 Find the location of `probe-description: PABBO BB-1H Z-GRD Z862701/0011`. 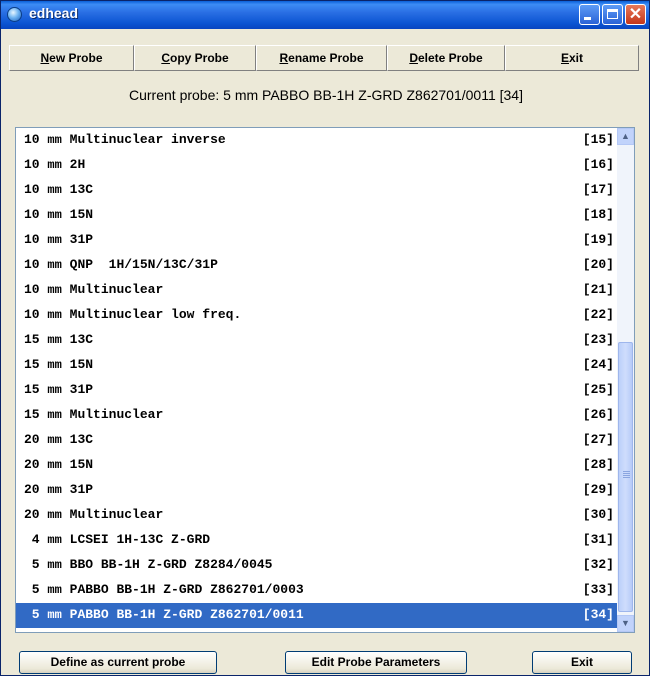

probe-description: PABBO BB-1H Z-GRD Z862701/0011 is located at coordinates (186, 614).